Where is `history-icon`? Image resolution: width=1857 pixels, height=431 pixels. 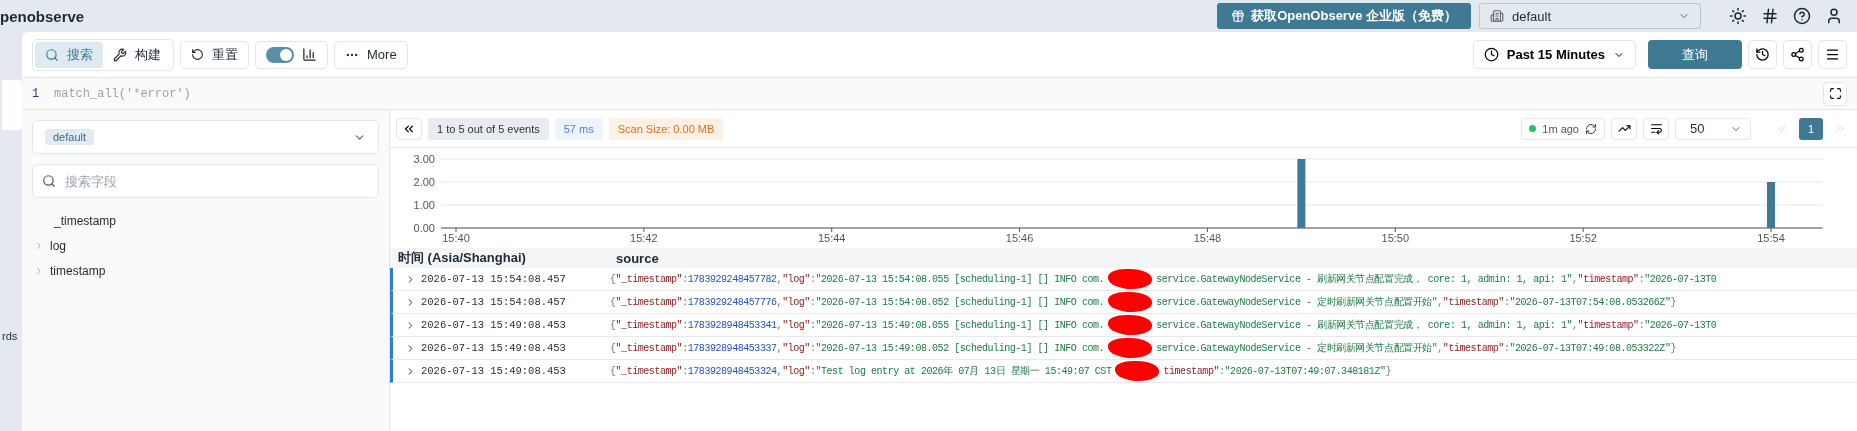 history-icon is located at coordinates (1762, 54).